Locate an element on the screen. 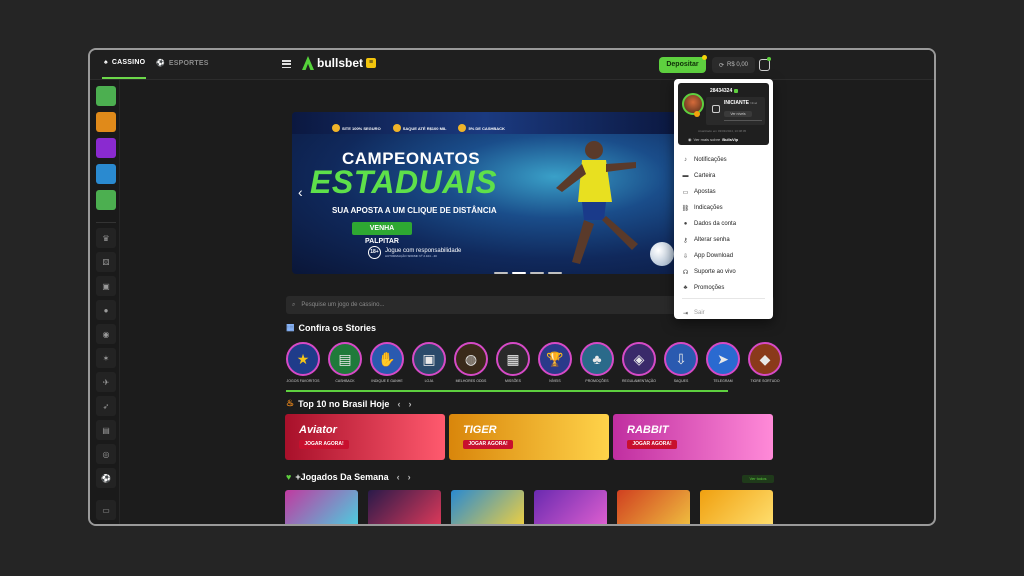 The image size is (1024, 576). profile-menu-label: Apostas is located at coordinates (705, 192).